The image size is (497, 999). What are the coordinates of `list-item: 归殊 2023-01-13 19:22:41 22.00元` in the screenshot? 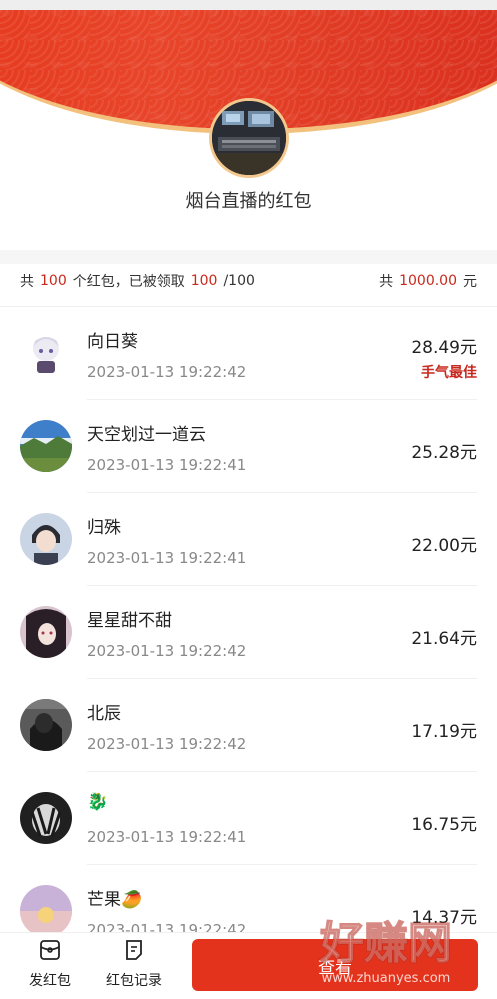 It's located at (248, 539).